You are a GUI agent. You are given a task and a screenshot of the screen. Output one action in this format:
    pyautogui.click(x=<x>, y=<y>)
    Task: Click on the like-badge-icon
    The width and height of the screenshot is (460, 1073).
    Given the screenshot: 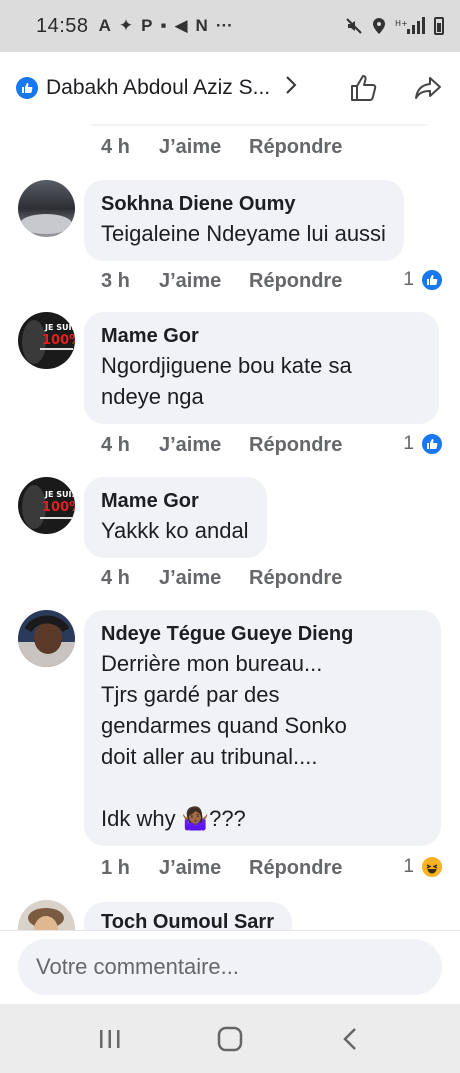 What is the action you would take?
    pyautogui.click(x=27, y=88)
    